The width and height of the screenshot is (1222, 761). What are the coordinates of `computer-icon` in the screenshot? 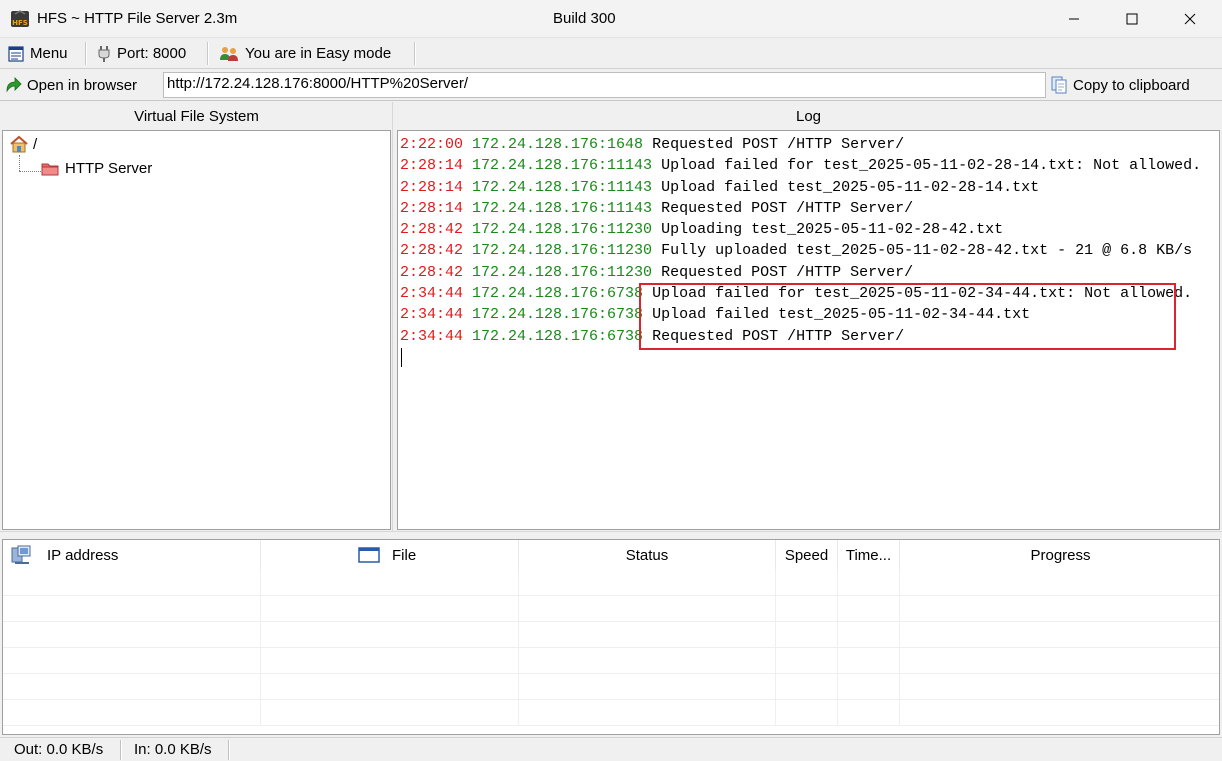 It's located at (21, 554).